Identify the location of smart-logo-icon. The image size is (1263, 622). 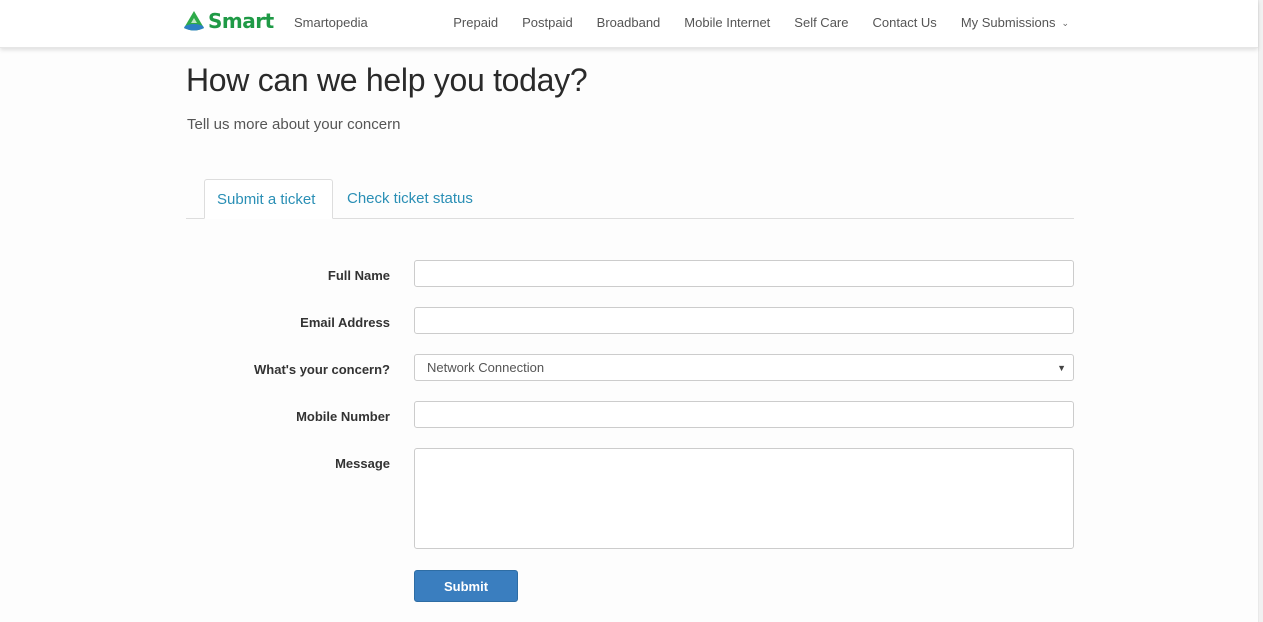
(194, 21).